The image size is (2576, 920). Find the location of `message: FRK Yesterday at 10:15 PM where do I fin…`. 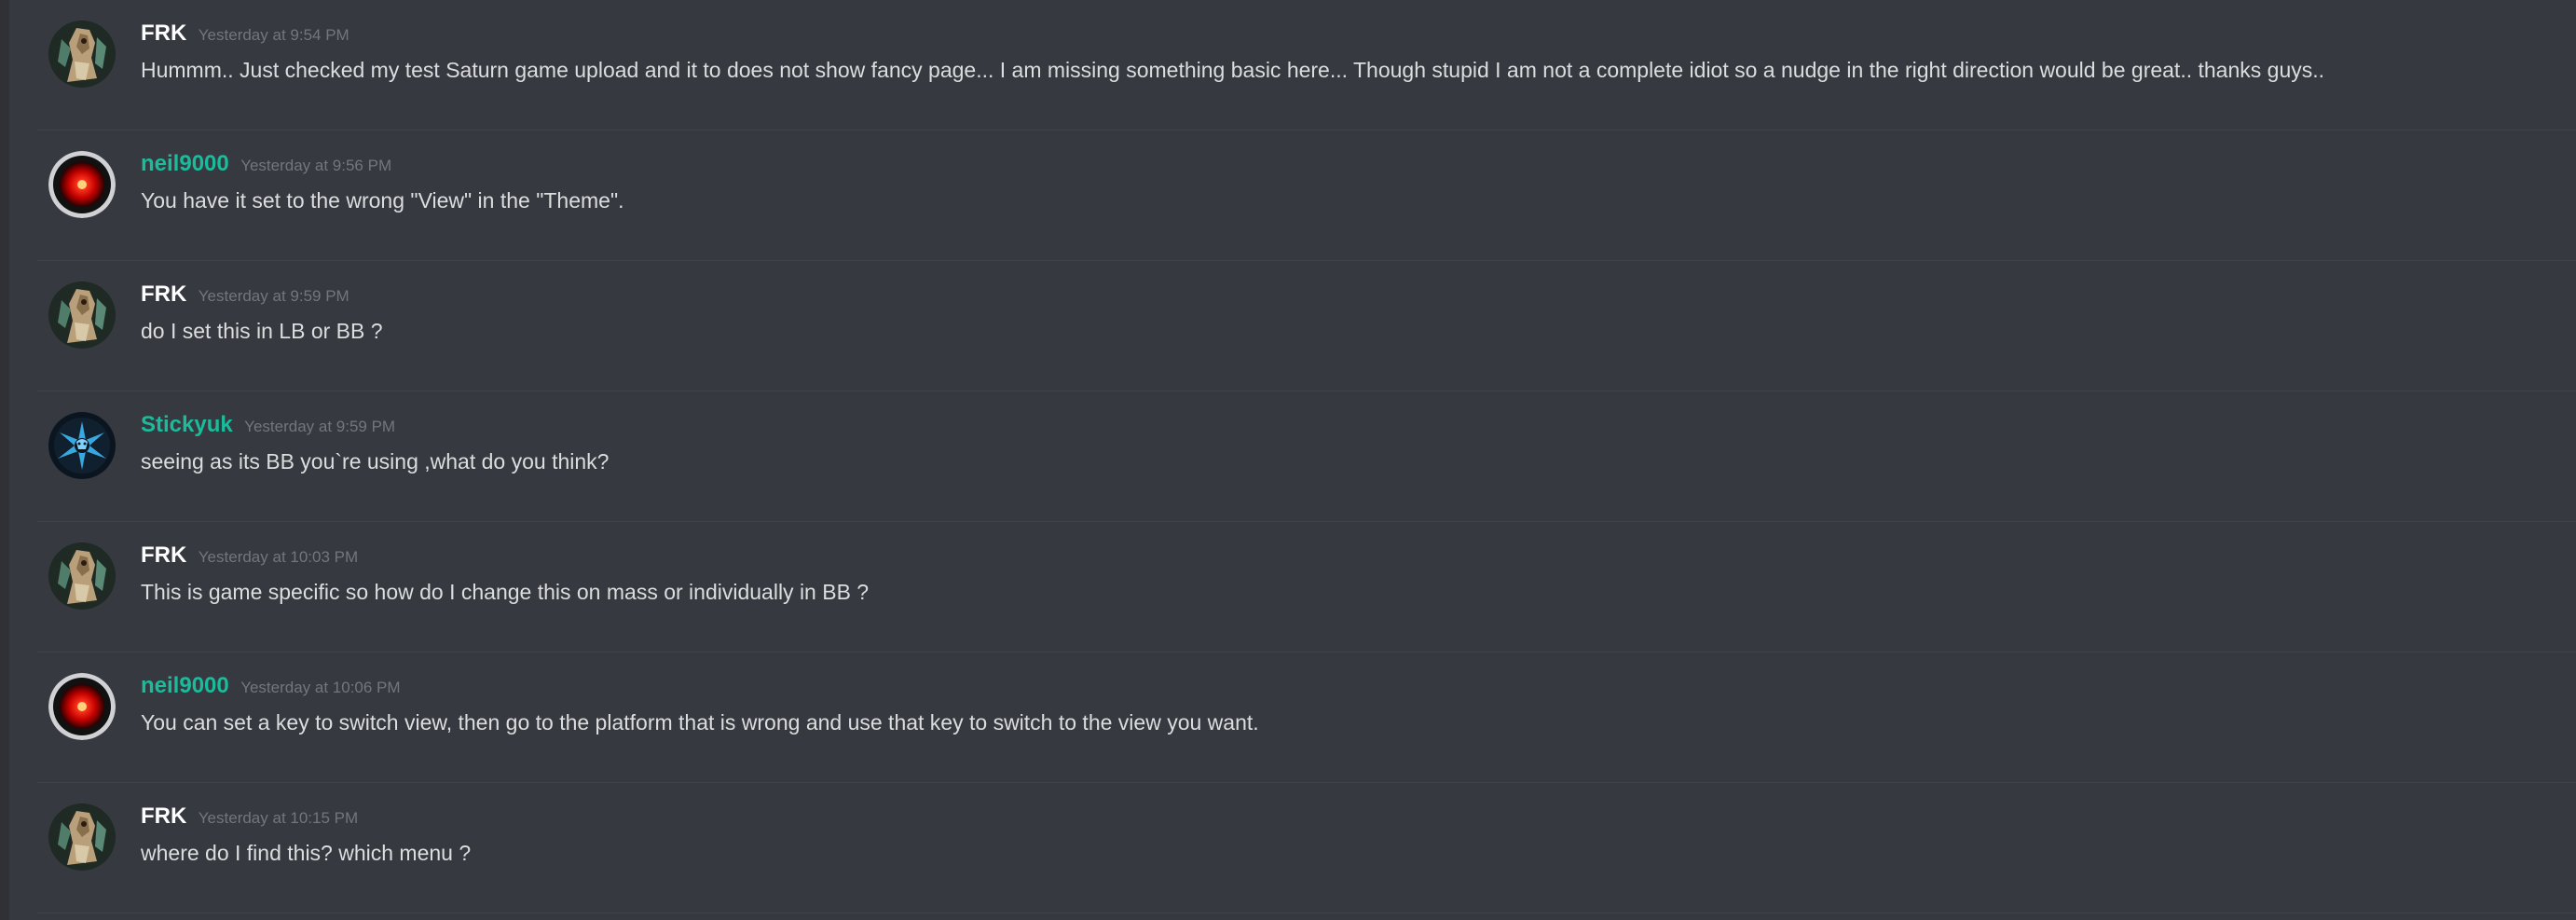

message: FRK Yesterday at 10:15 PM where do I fin… is located at coordinates (1306, 848).